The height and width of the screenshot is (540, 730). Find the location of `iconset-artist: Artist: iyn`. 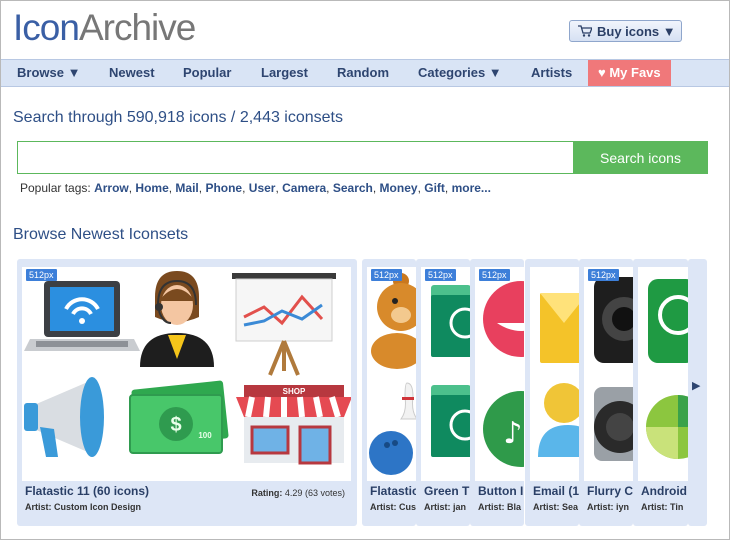

iconset-artist: Artist: iyn is located at coordinates (608, 507).